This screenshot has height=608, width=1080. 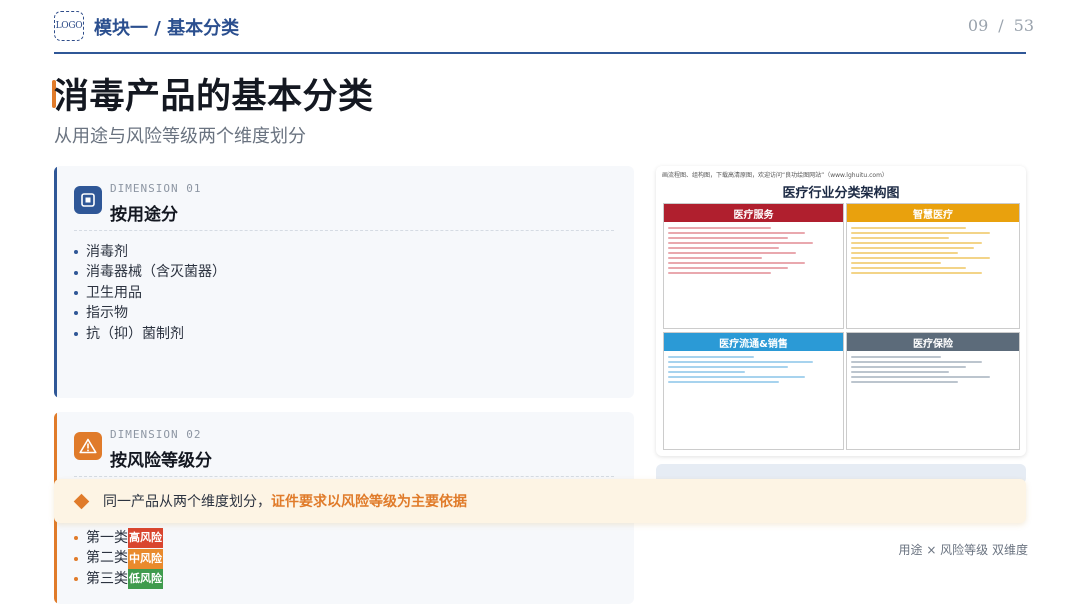 What do you see at coordinates (150, 272) in the screenshot?
I see `list-item: 消毒器械（含灭菌器）` at bounding box center [150, 272].